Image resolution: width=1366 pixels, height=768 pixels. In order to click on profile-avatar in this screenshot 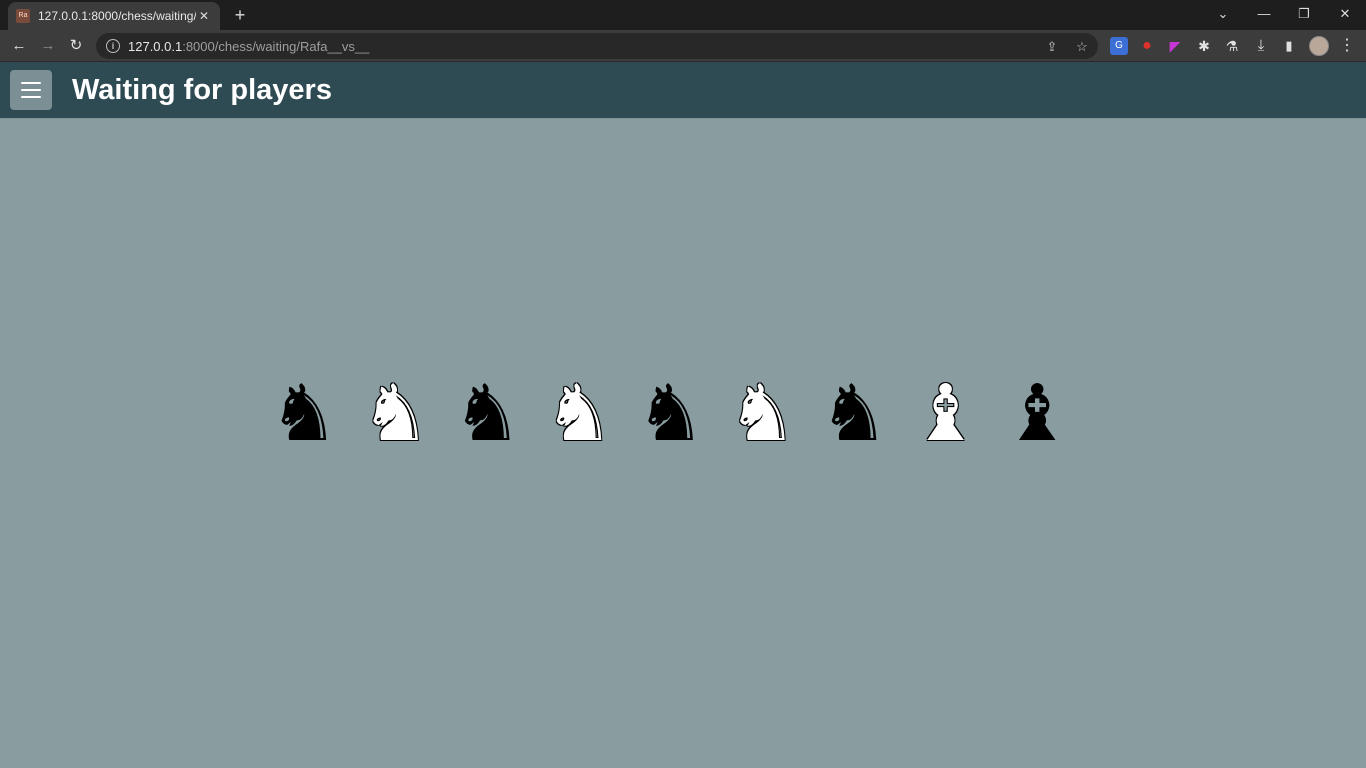, I will do `click(1319, 46)`.